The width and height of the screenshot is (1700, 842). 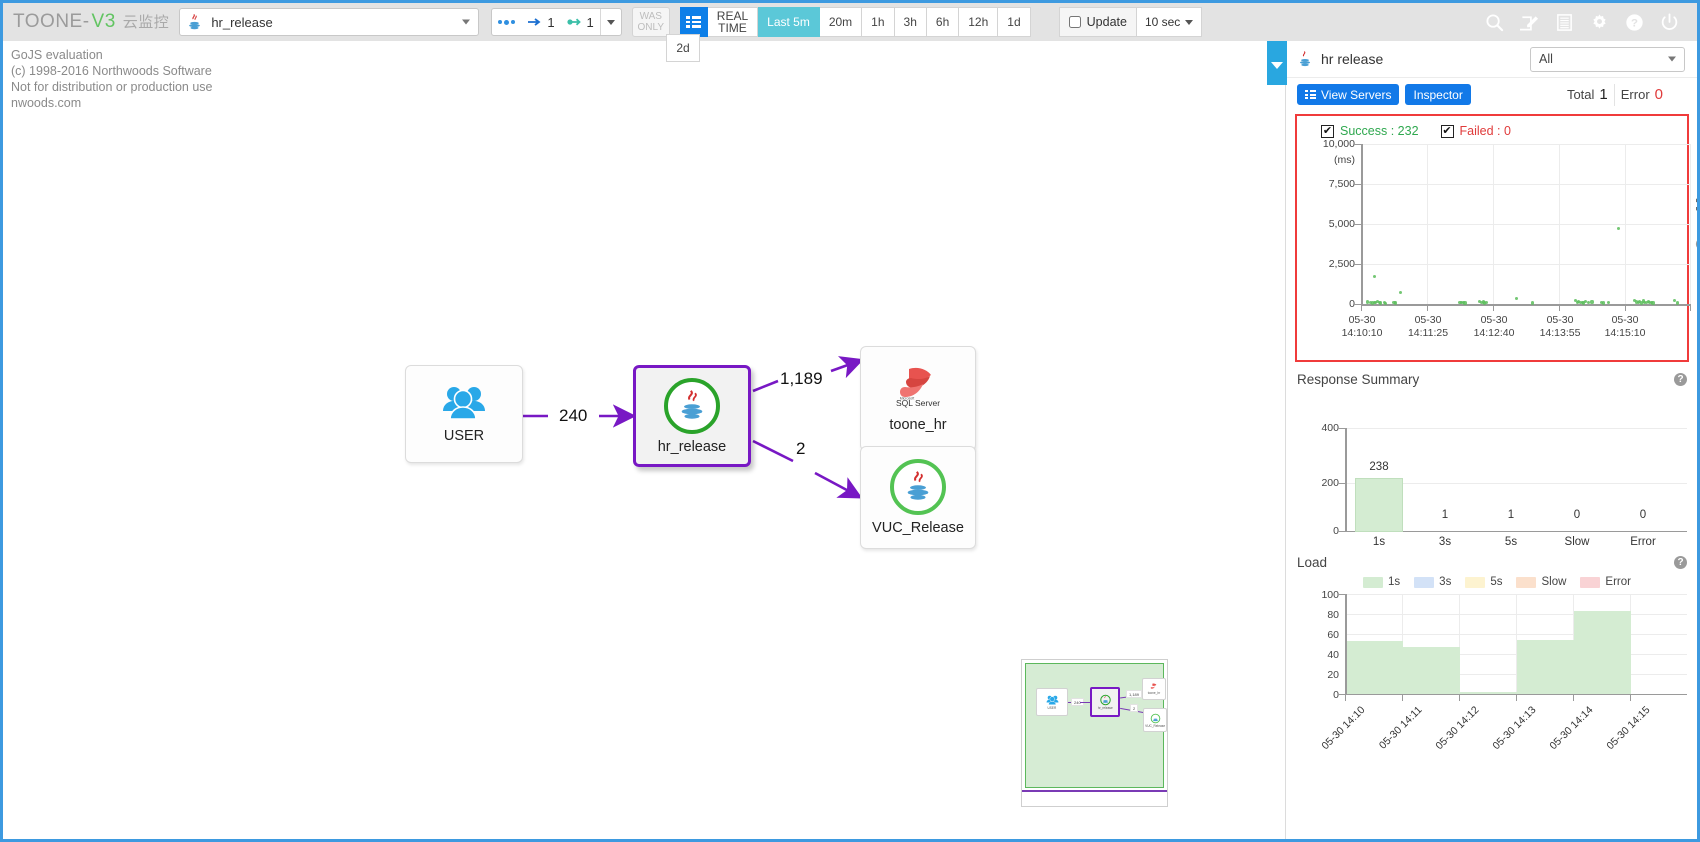 I want to click on load-xtick-2: 05-30 14:12, so click(x=1457, y=728).